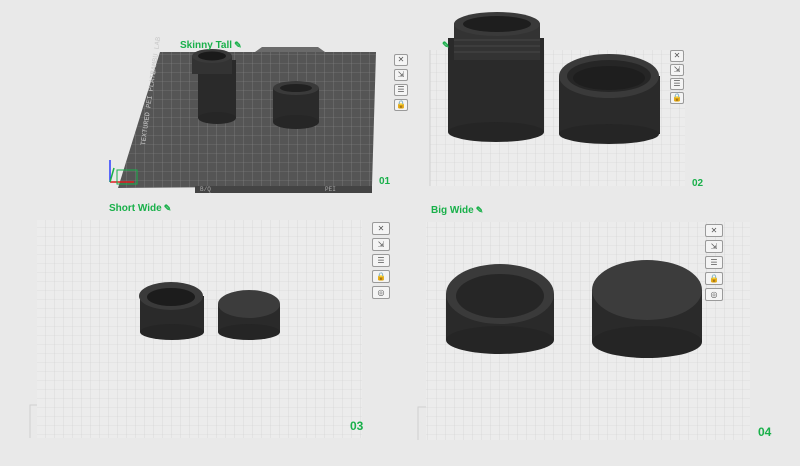 This screenshot has height=466, width=800. I want to click on plate-01-name-label: Skinny Tall, so click(206, 45).